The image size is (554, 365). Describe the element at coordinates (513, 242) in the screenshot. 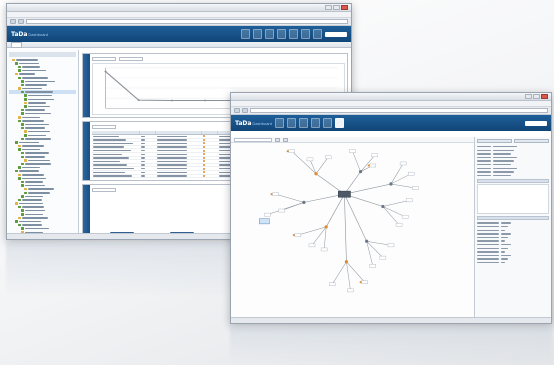

I see `properties-list` at that location.